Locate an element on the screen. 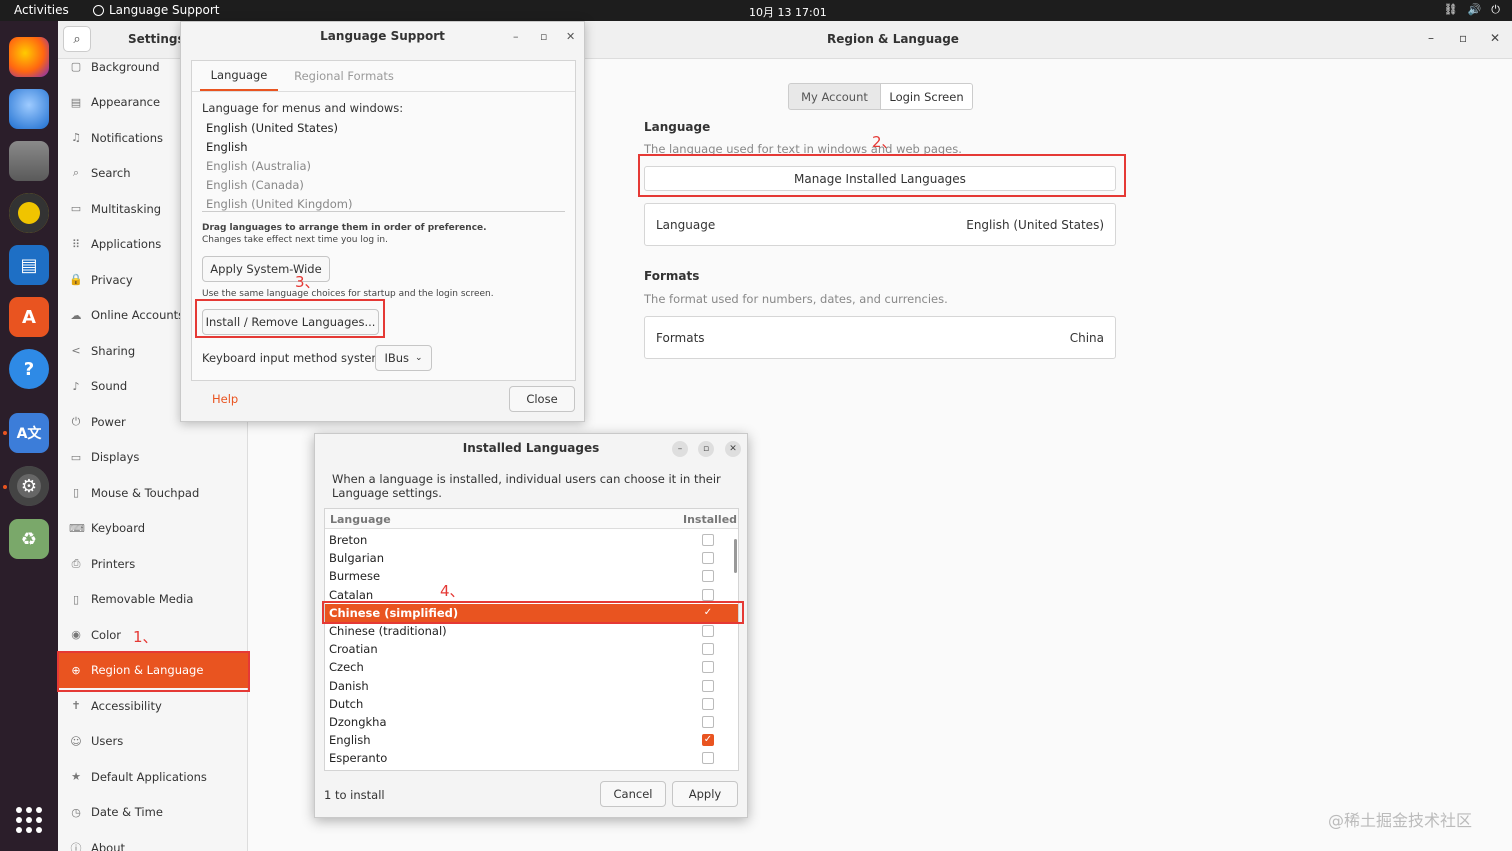  software-icon: A is located at coordinates (29, 317).